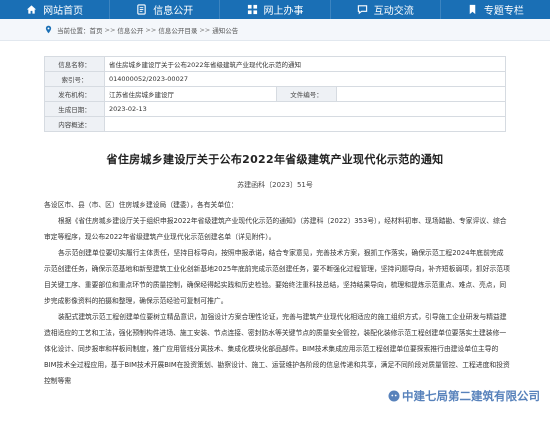  What do you see at coordinates (305, 79) in the screenshot?
I see `value-index: 014000052/2023-00027` at bounding box center [305, 79].